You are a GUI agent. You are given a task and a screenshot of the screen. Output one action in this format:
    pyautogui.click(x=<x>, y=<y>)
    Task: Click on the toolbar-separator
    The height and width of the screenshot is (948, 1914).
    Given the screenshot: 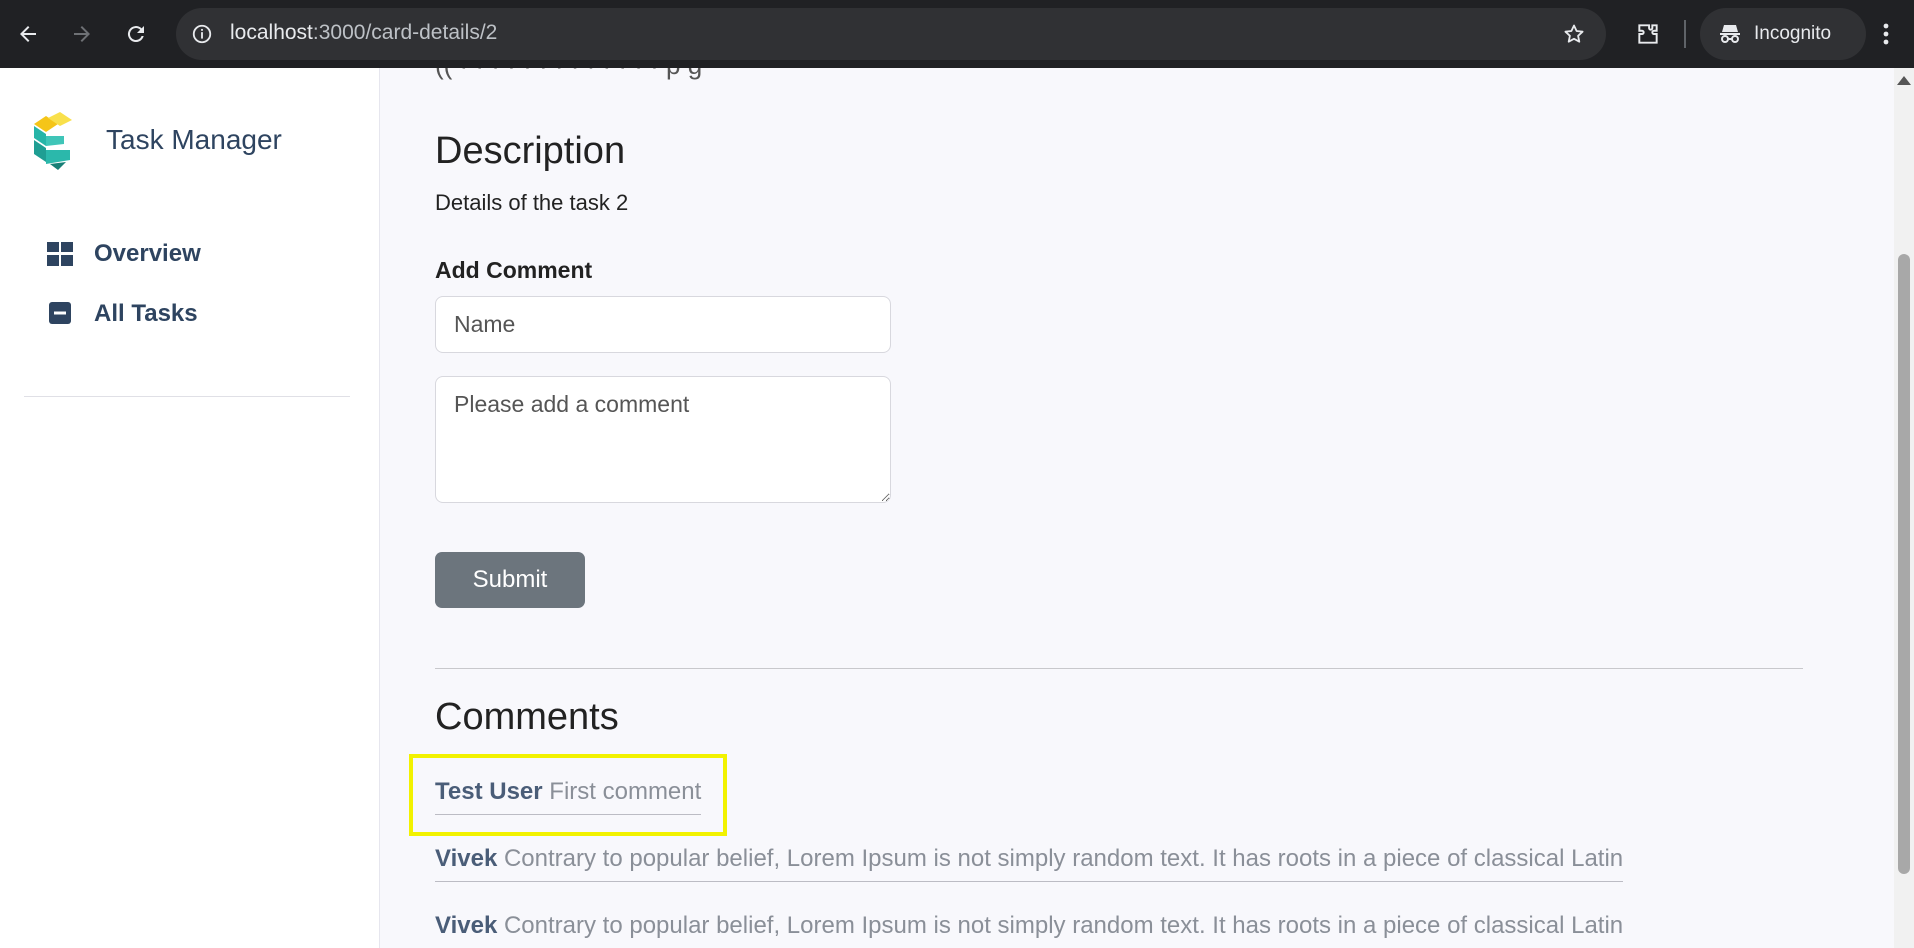 What is the action you would take?
    pyautogui.click(x=1685, y=34)
    